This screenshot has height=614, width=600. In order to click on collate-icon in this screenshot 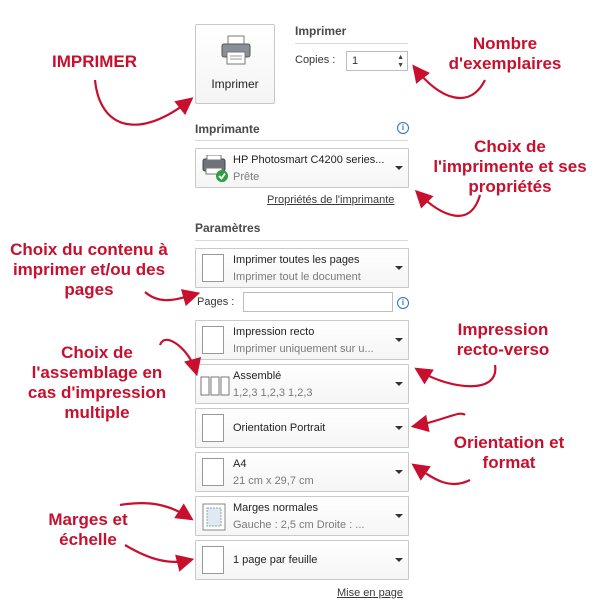, I will do `click(215, 386)`.